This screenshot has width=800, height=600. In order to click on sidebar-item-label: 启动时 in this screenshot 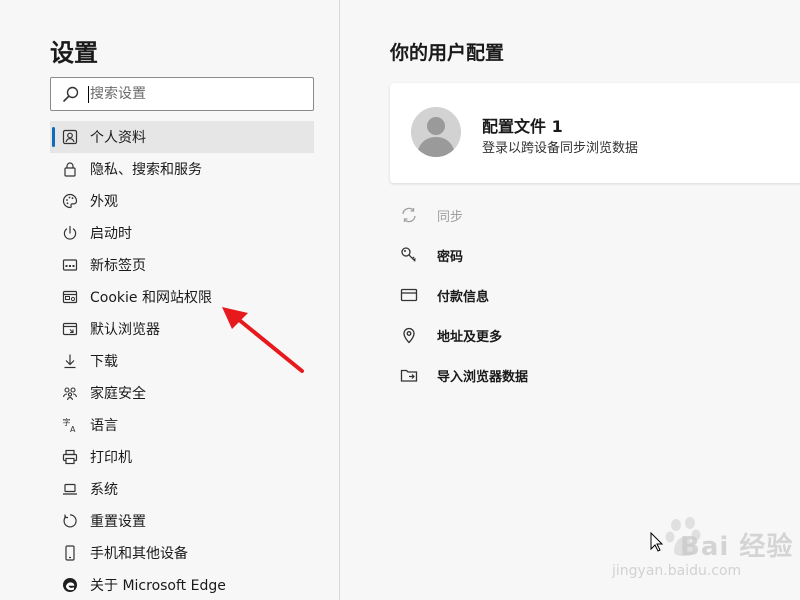, I will do `click(111, 234)`.